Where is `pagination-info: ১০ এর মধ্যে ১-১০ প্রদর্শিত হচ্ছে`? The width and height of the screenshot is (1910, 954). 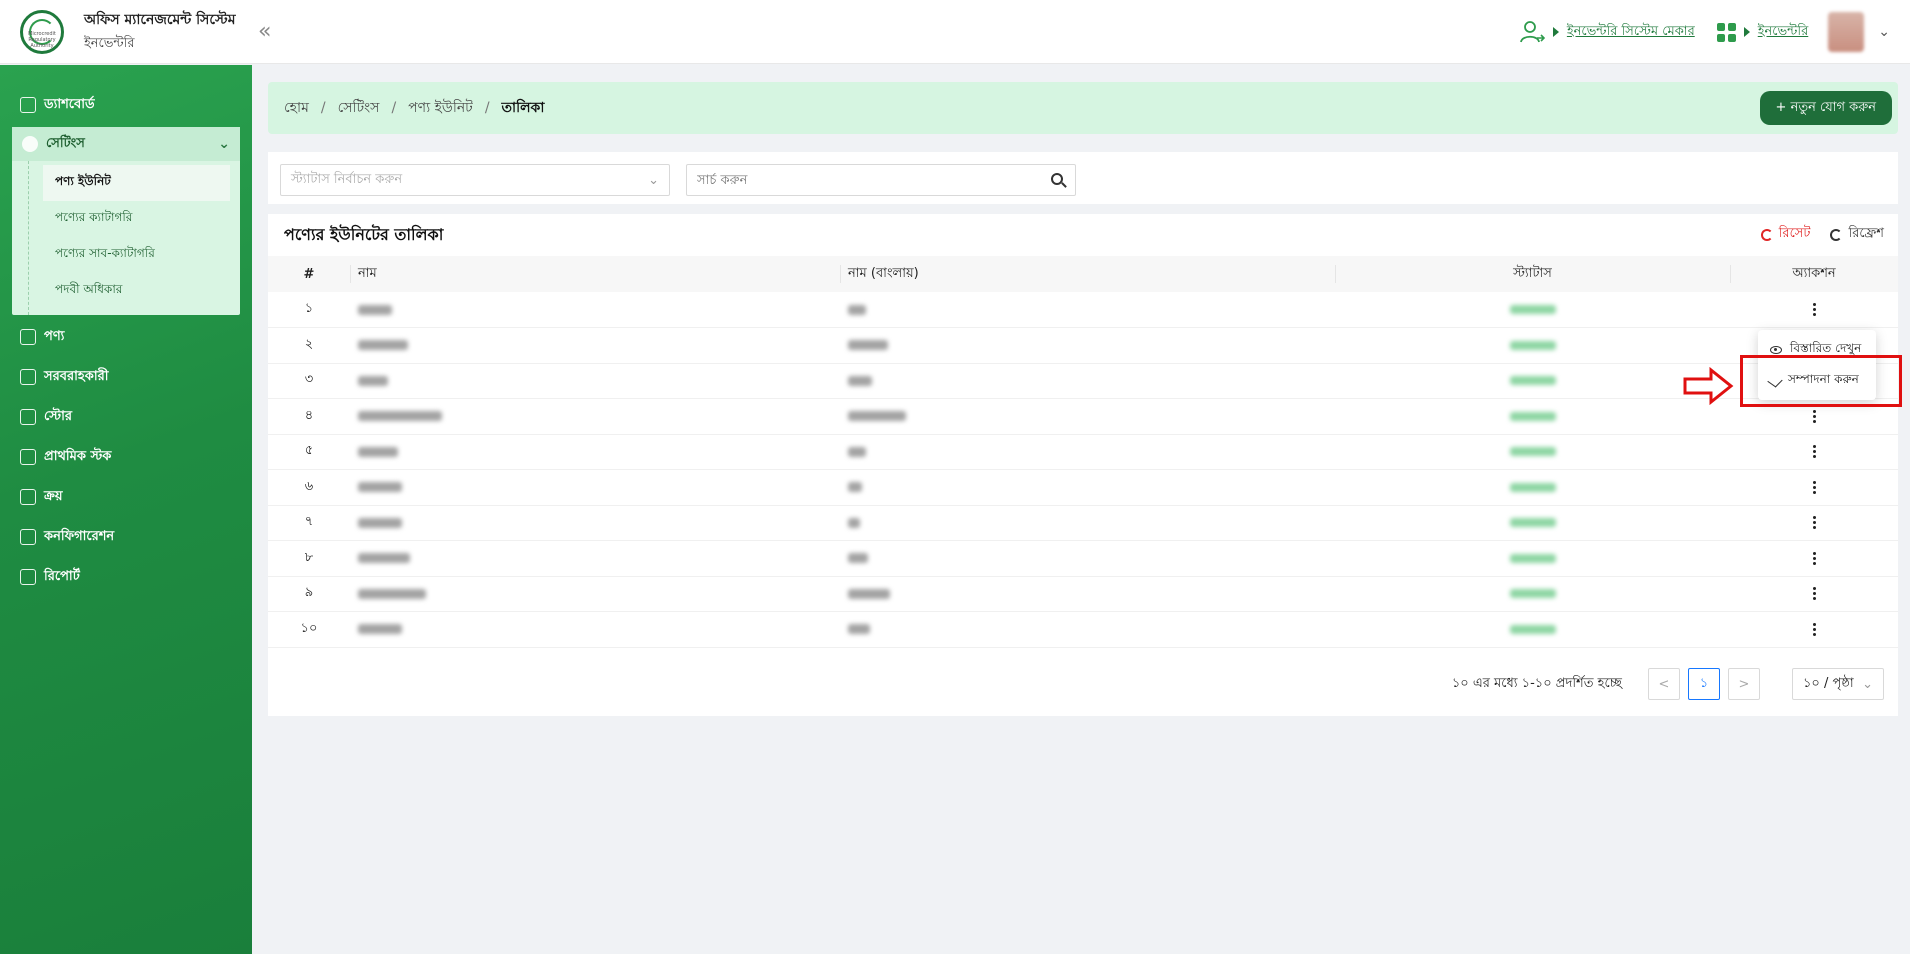
pagination-info: ১০ এর মধ্যে ১-১০ প্রদর্শিত হচ্ছে is located at coordinates (1536, 683).